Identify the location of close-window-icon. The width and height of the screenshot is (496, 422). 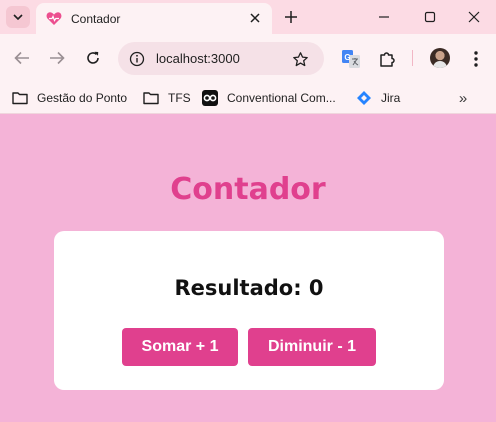
(474, 17).